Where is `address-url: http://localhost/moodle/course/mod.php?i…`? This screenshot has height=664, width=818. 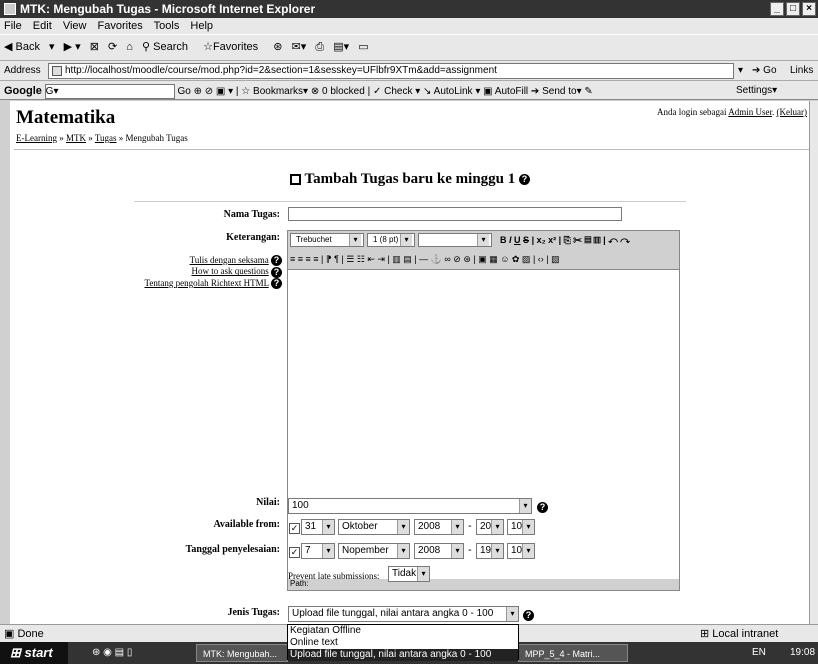
address-url: http://localhost/moodle/course/mod.php?i… is located at coordinates (281, 70).